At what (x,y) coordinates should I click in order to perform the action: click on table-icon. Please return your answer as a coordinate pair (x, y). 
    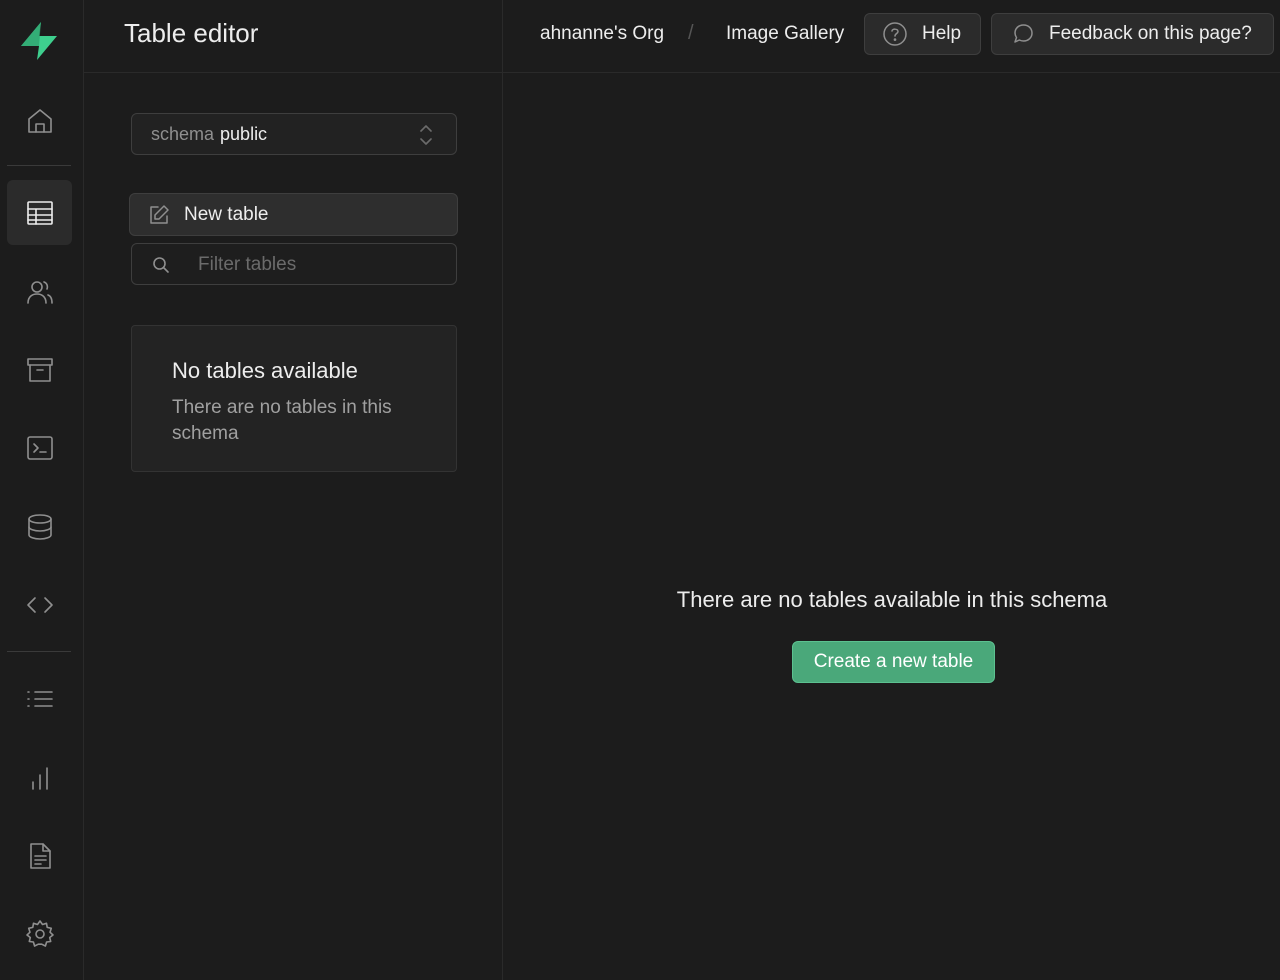
    Looking at the image, I should click on (39, 212).